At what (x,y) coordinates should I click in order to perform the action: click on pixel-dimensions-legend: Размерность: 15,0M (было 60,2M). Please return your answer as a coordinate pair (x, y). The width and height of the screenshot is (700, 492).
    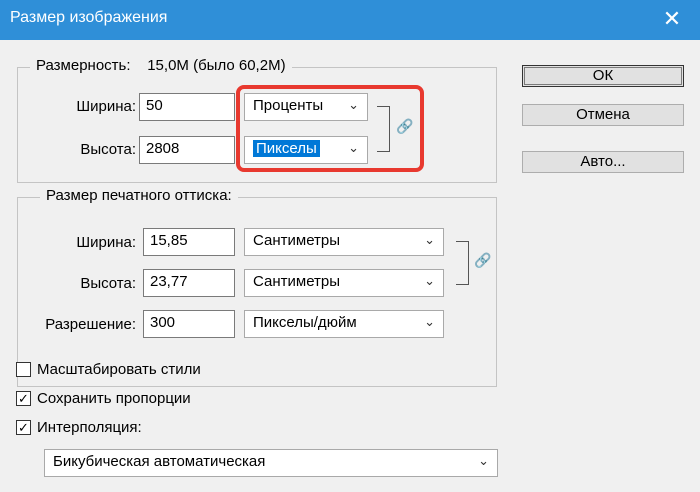
    Looking at the image, I should click on (161, 65).